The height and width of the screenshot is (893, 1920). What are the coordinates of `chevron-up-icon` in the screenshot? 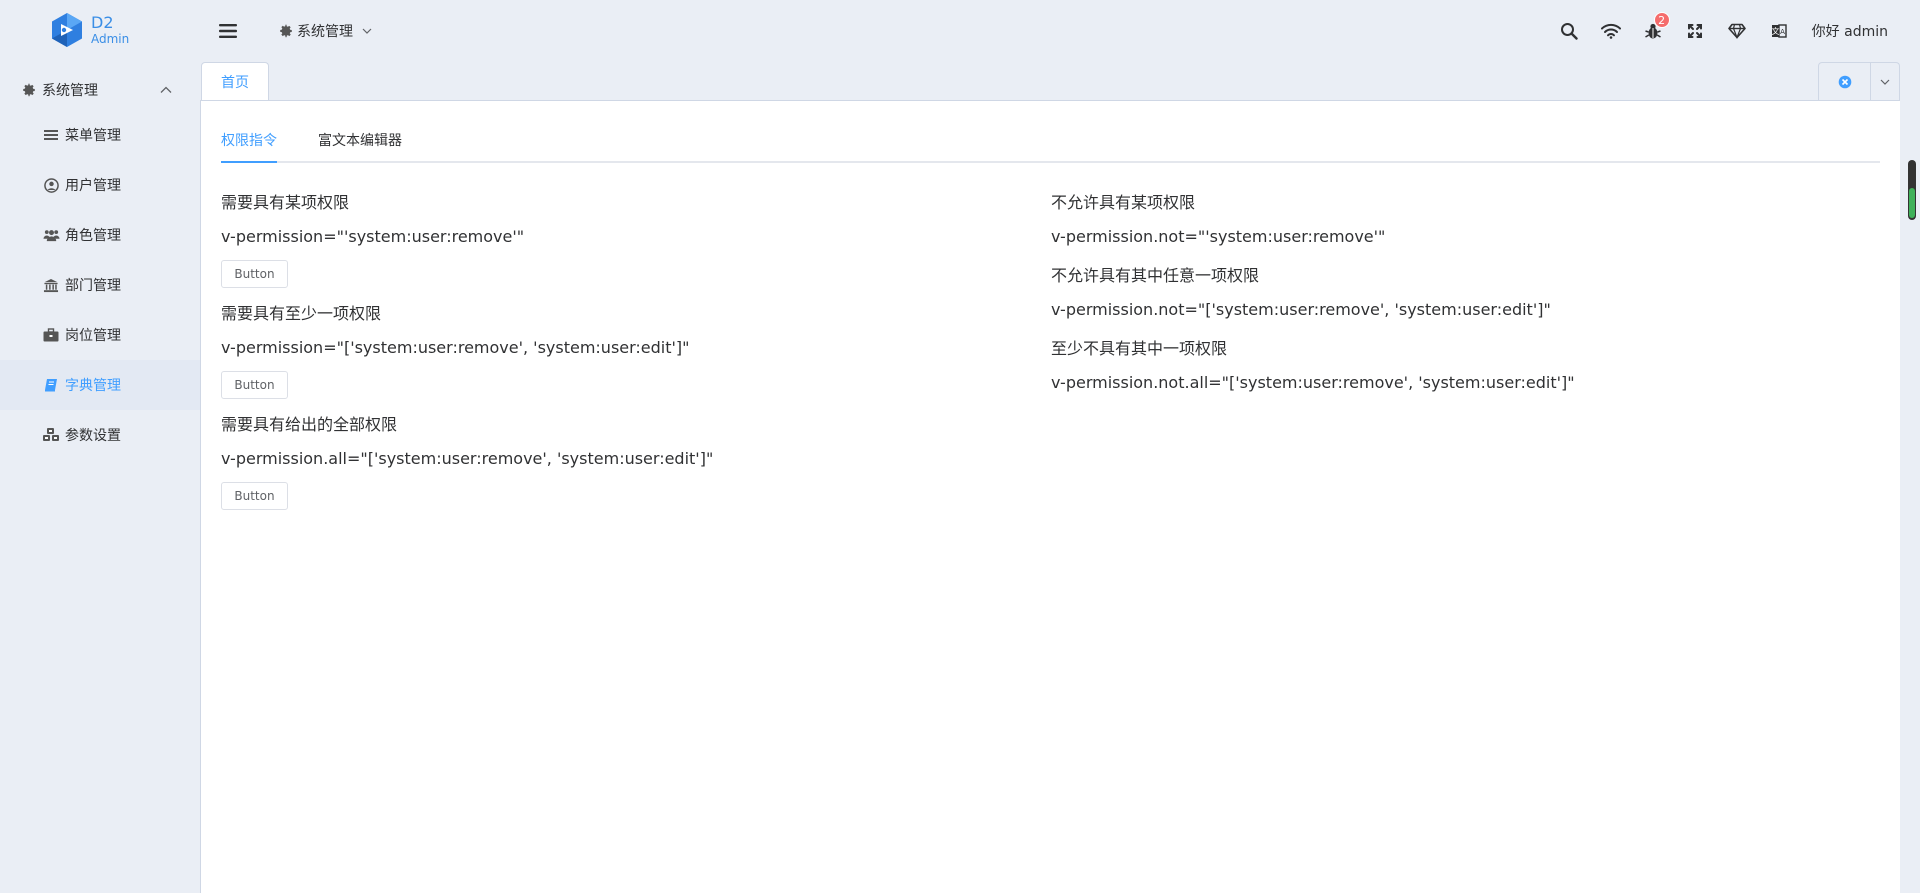 It's located at (166, 89).